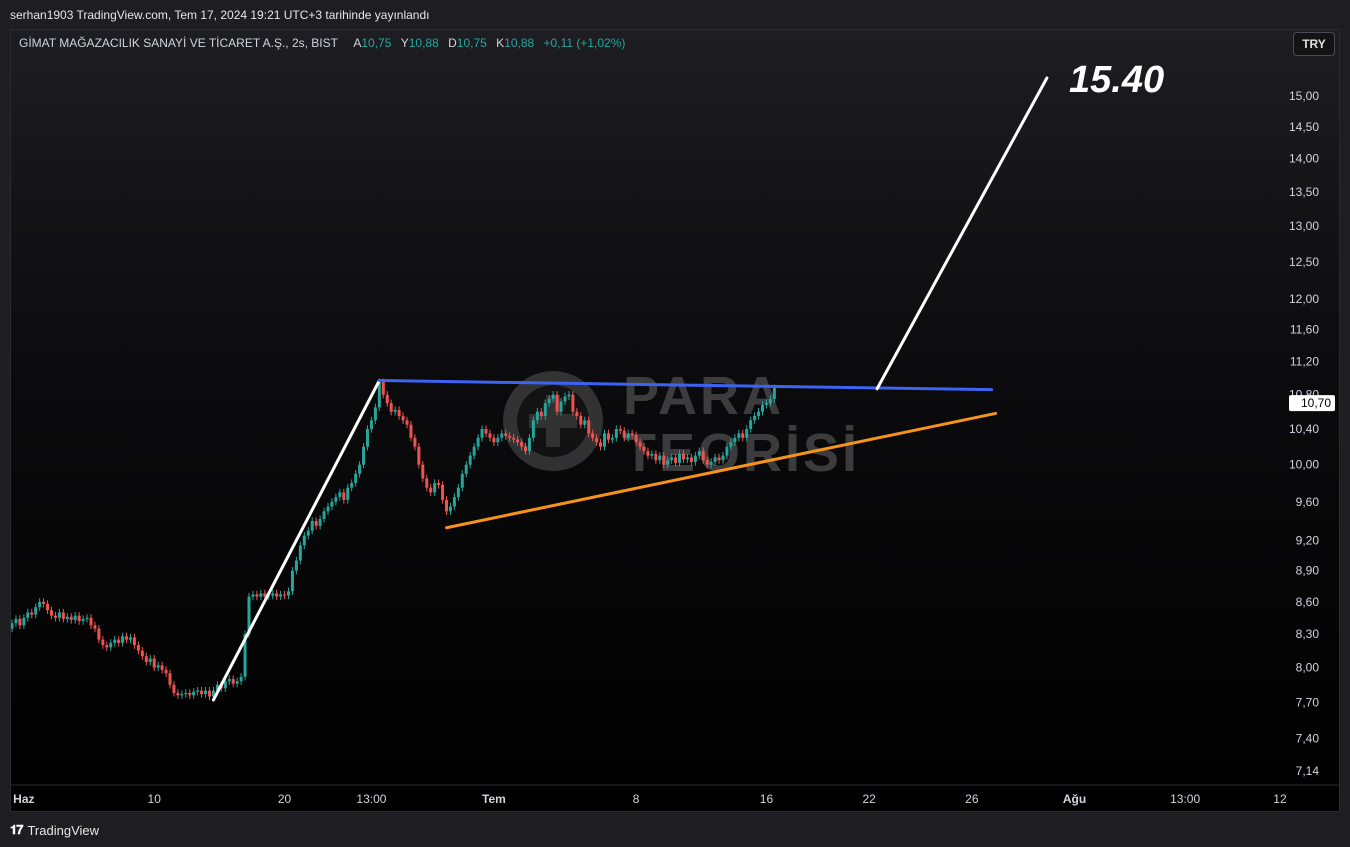 This screenshot has width=1350, height=847. I want to click on footer-brand: TradingView, so click(63, 830).